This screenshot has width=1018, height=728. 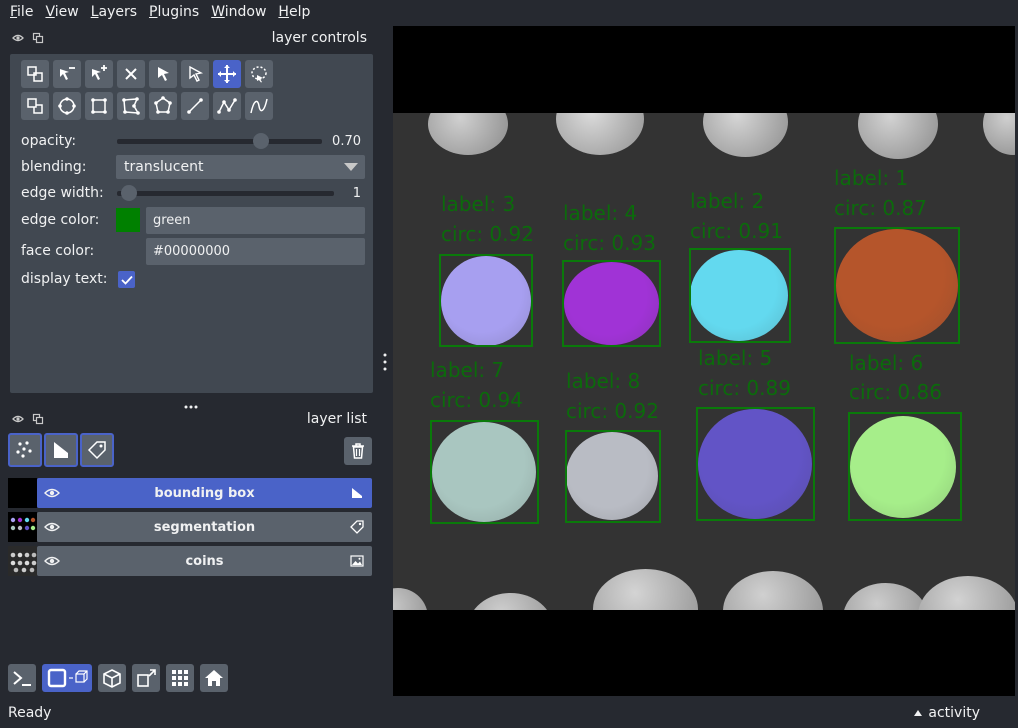 What do you see at coordinates (871, 178) in the screenshot?
I see `bbox-text-label: label: 1` at bounding box center [871, 178].